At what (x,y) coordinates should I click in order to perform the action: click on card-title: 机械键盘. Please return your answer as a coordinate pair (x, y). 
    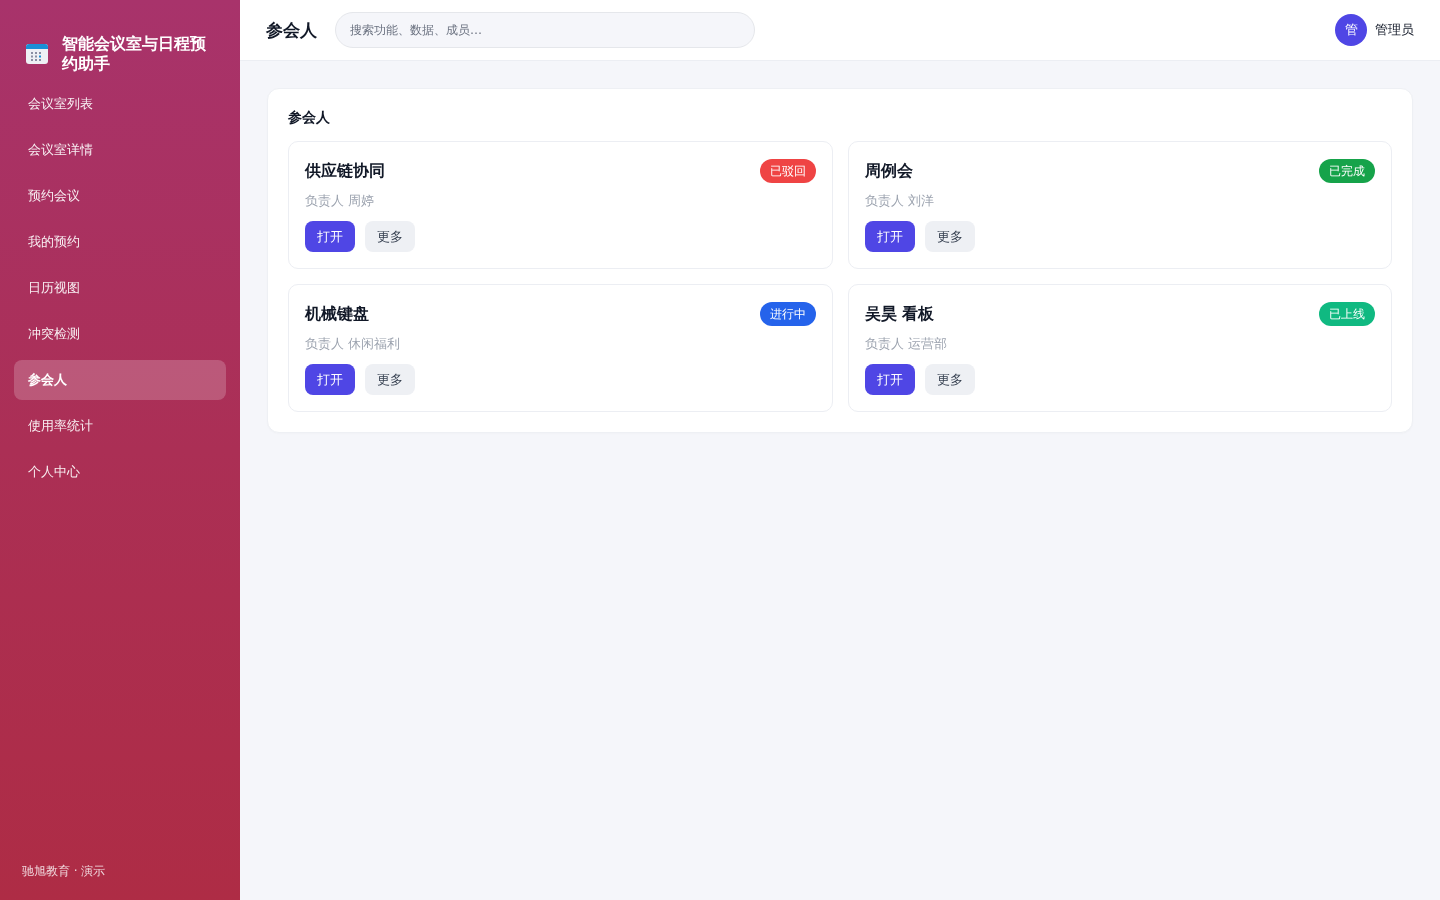
    Looking at the image, I should click on (337, 314).